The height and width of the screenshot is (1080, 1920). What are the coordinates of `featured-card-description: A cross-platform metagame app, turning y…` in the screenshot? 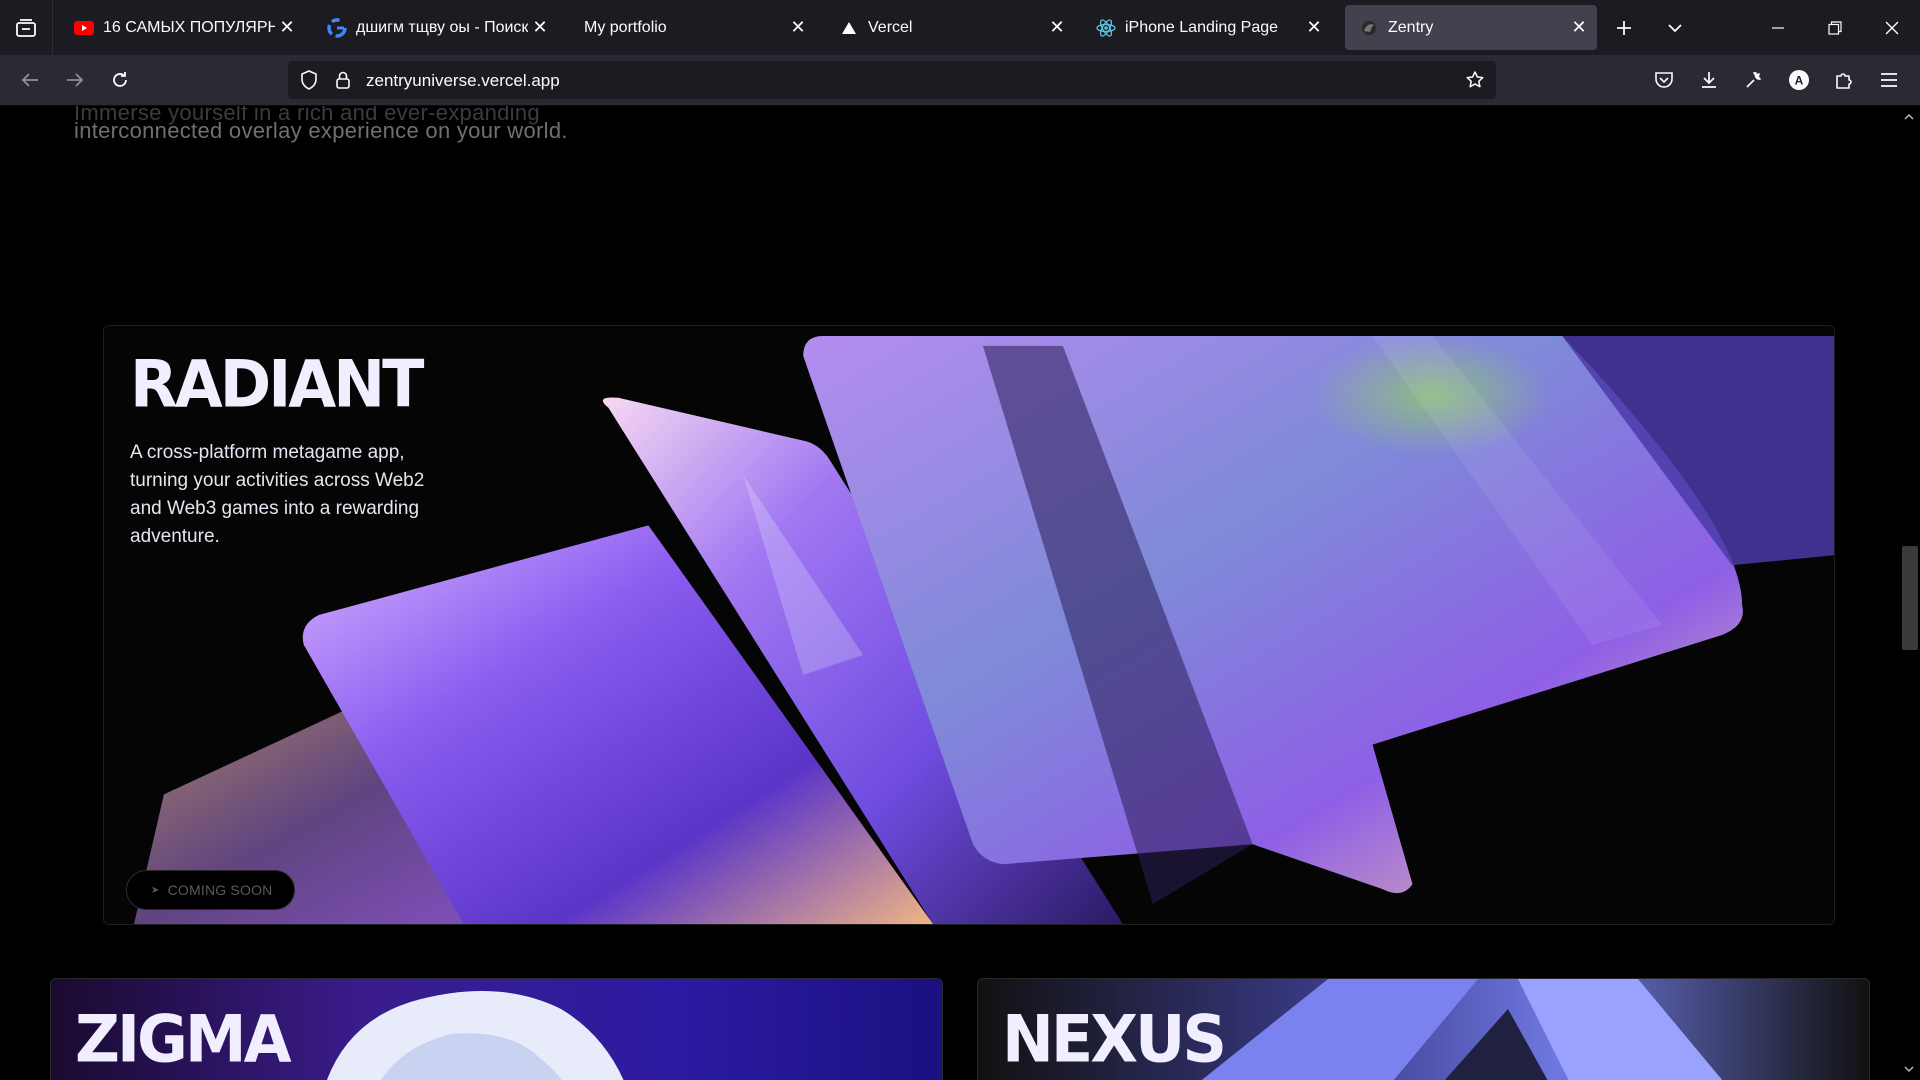 It's located at (277, 494).